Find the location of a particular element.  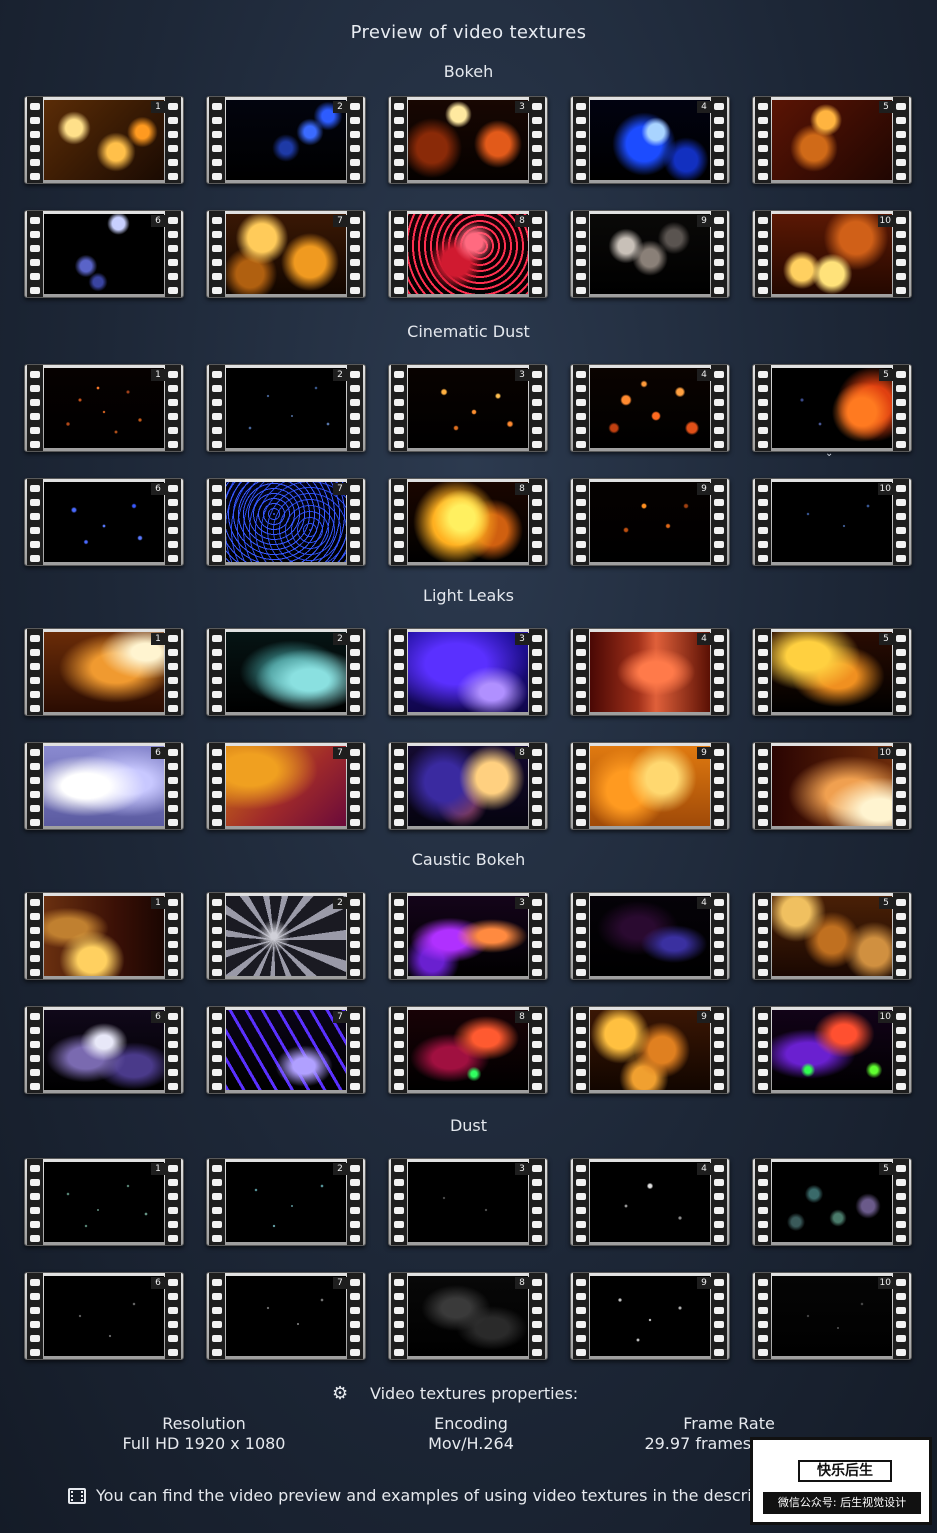

encoding-value: Mov/H.264 is located at coordinates (471, 1443).